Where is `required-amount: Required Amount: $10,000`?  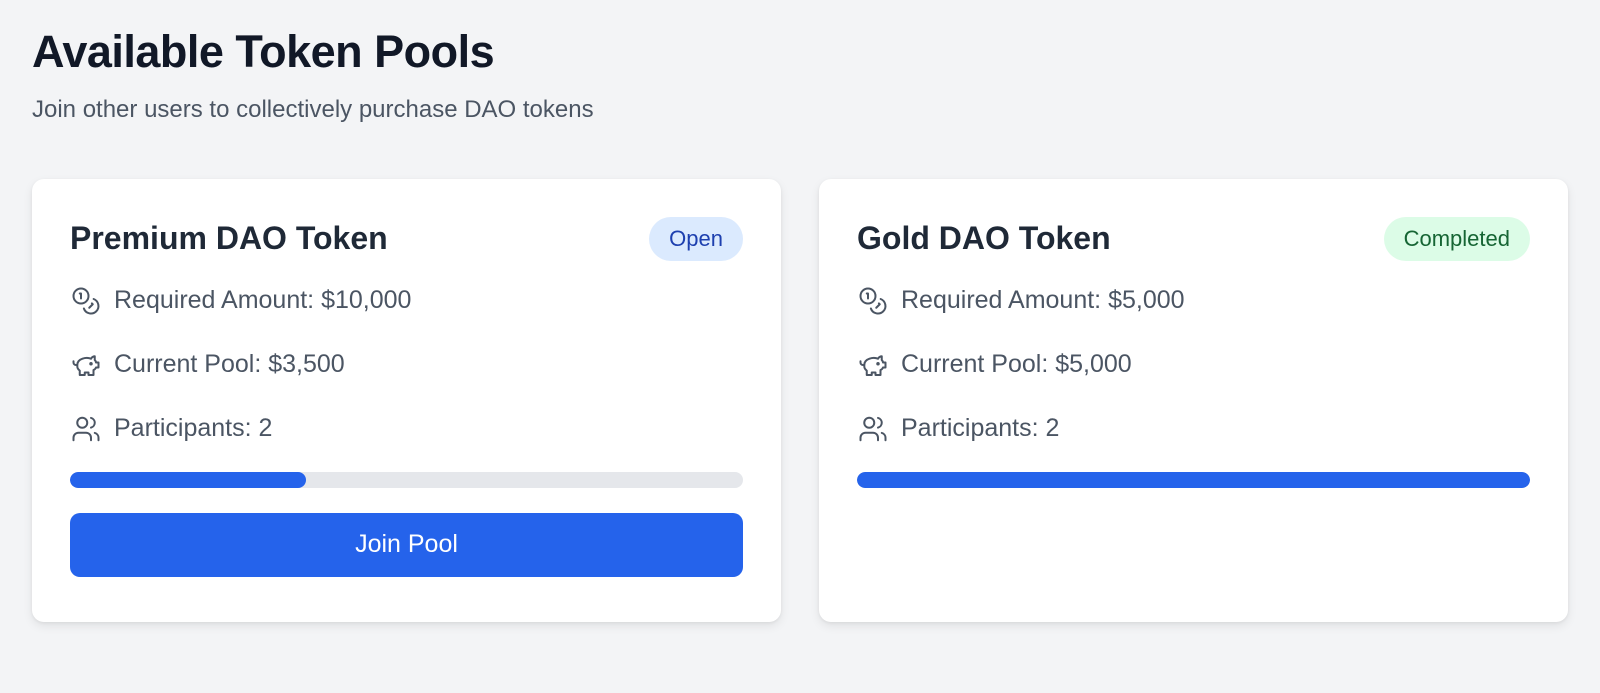
required-amount: Required Amount: $10,000 is located at coordinates (263, 300).